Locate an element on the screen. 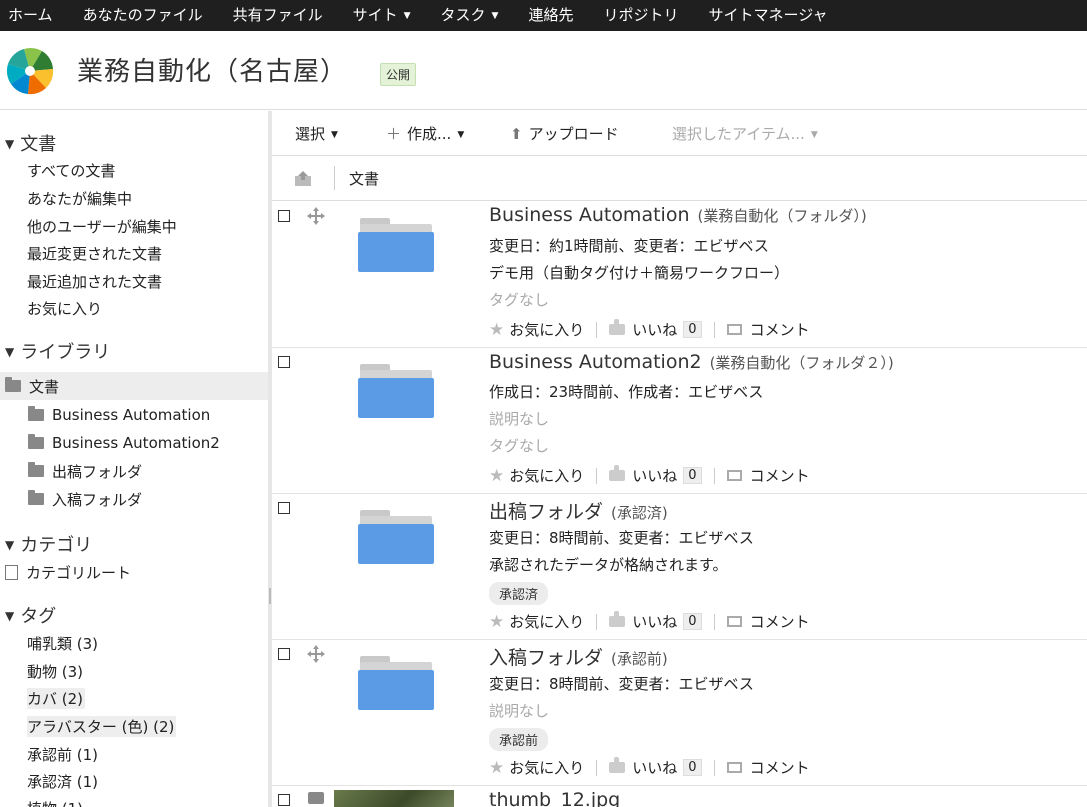 Image resolution: width=1087 pixels, height=807 pixels. star-icon: ★ is located at coordinates (497, 329).